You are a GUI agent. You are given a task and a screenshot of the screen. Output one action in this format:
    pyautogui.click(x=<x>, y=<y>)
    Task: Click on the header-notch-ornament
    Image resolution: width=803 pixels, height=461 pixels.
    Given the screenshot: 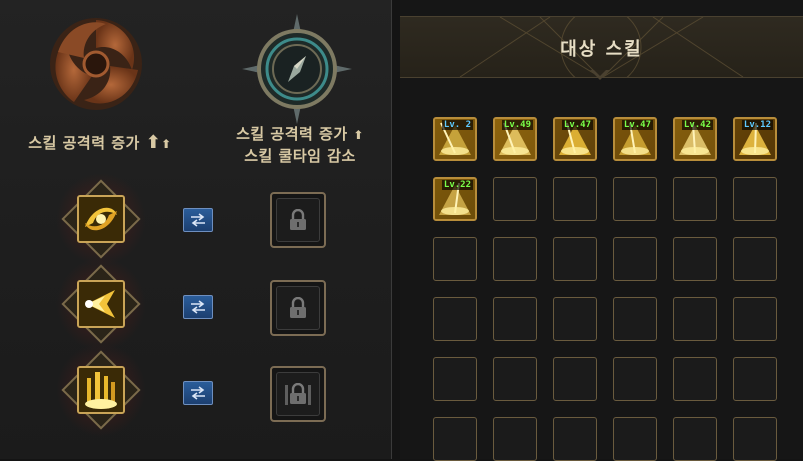 What is the action you would take?
    pyautogui.click(x=600, y=75)
    